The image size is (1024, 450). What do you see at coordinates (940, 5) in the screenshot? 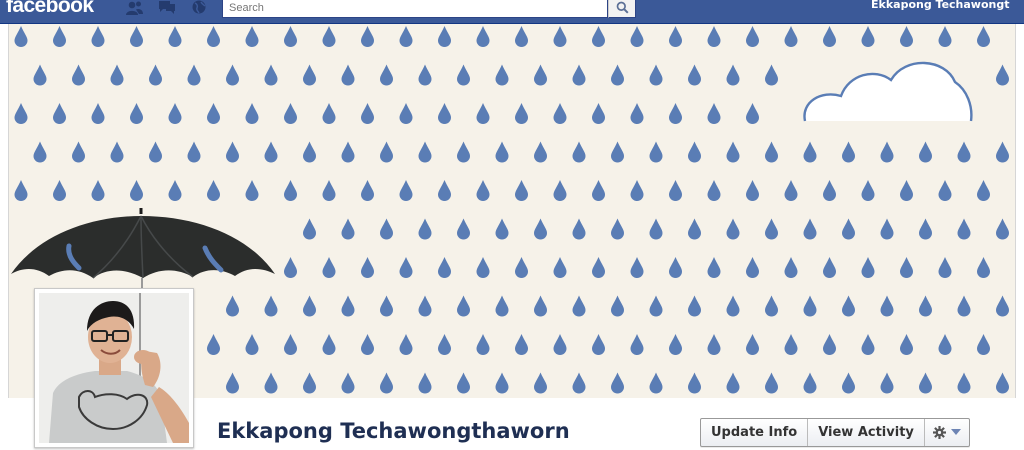
I see `top-user-name-link: Ekkapong Techawongt` at bounding box center [940, 5].